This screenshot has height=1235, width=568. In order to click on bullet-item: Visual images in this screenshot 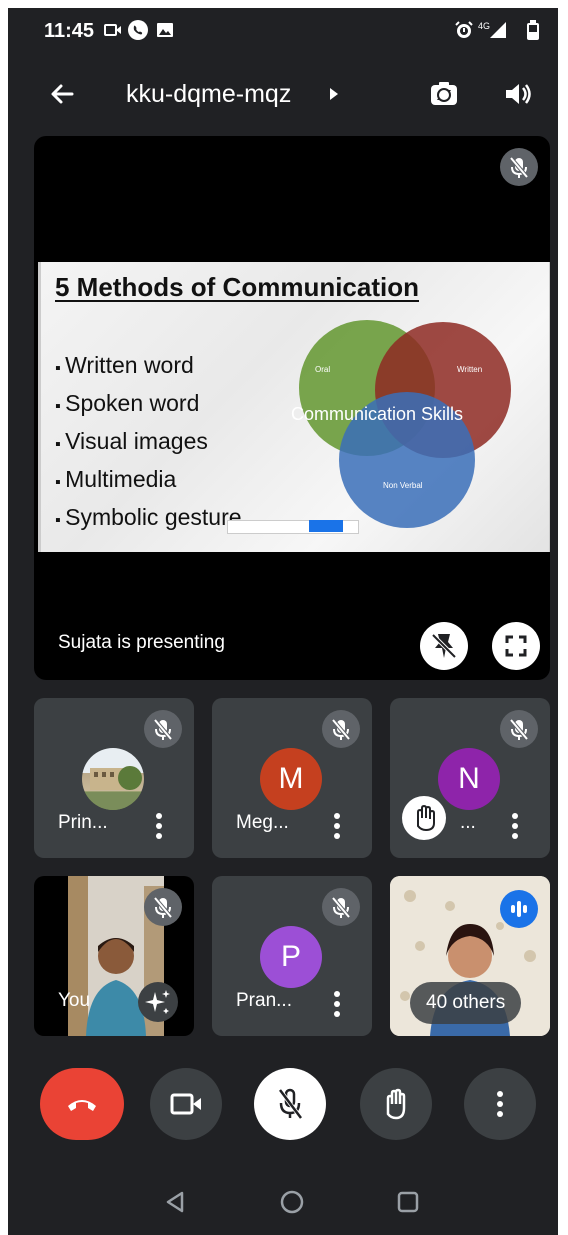, I will do `click(148, 443)`.